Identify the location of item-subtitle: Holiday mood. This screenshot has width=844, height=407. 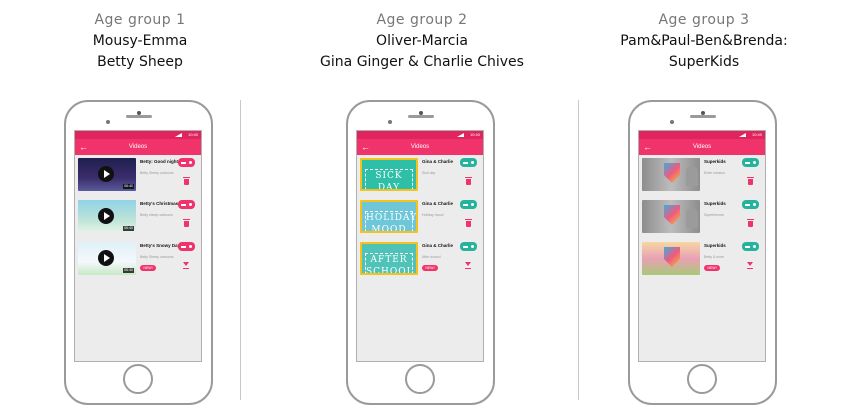
(433, 215).